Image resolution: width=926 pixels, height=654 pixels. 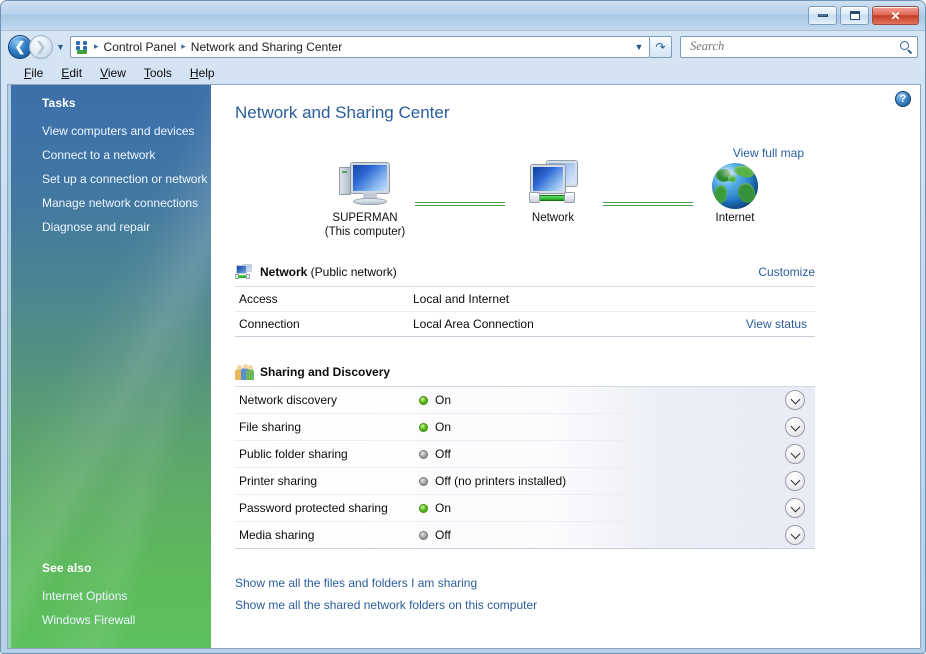 I want to click on menu-accel-view: V, so click(x=104, y=73).